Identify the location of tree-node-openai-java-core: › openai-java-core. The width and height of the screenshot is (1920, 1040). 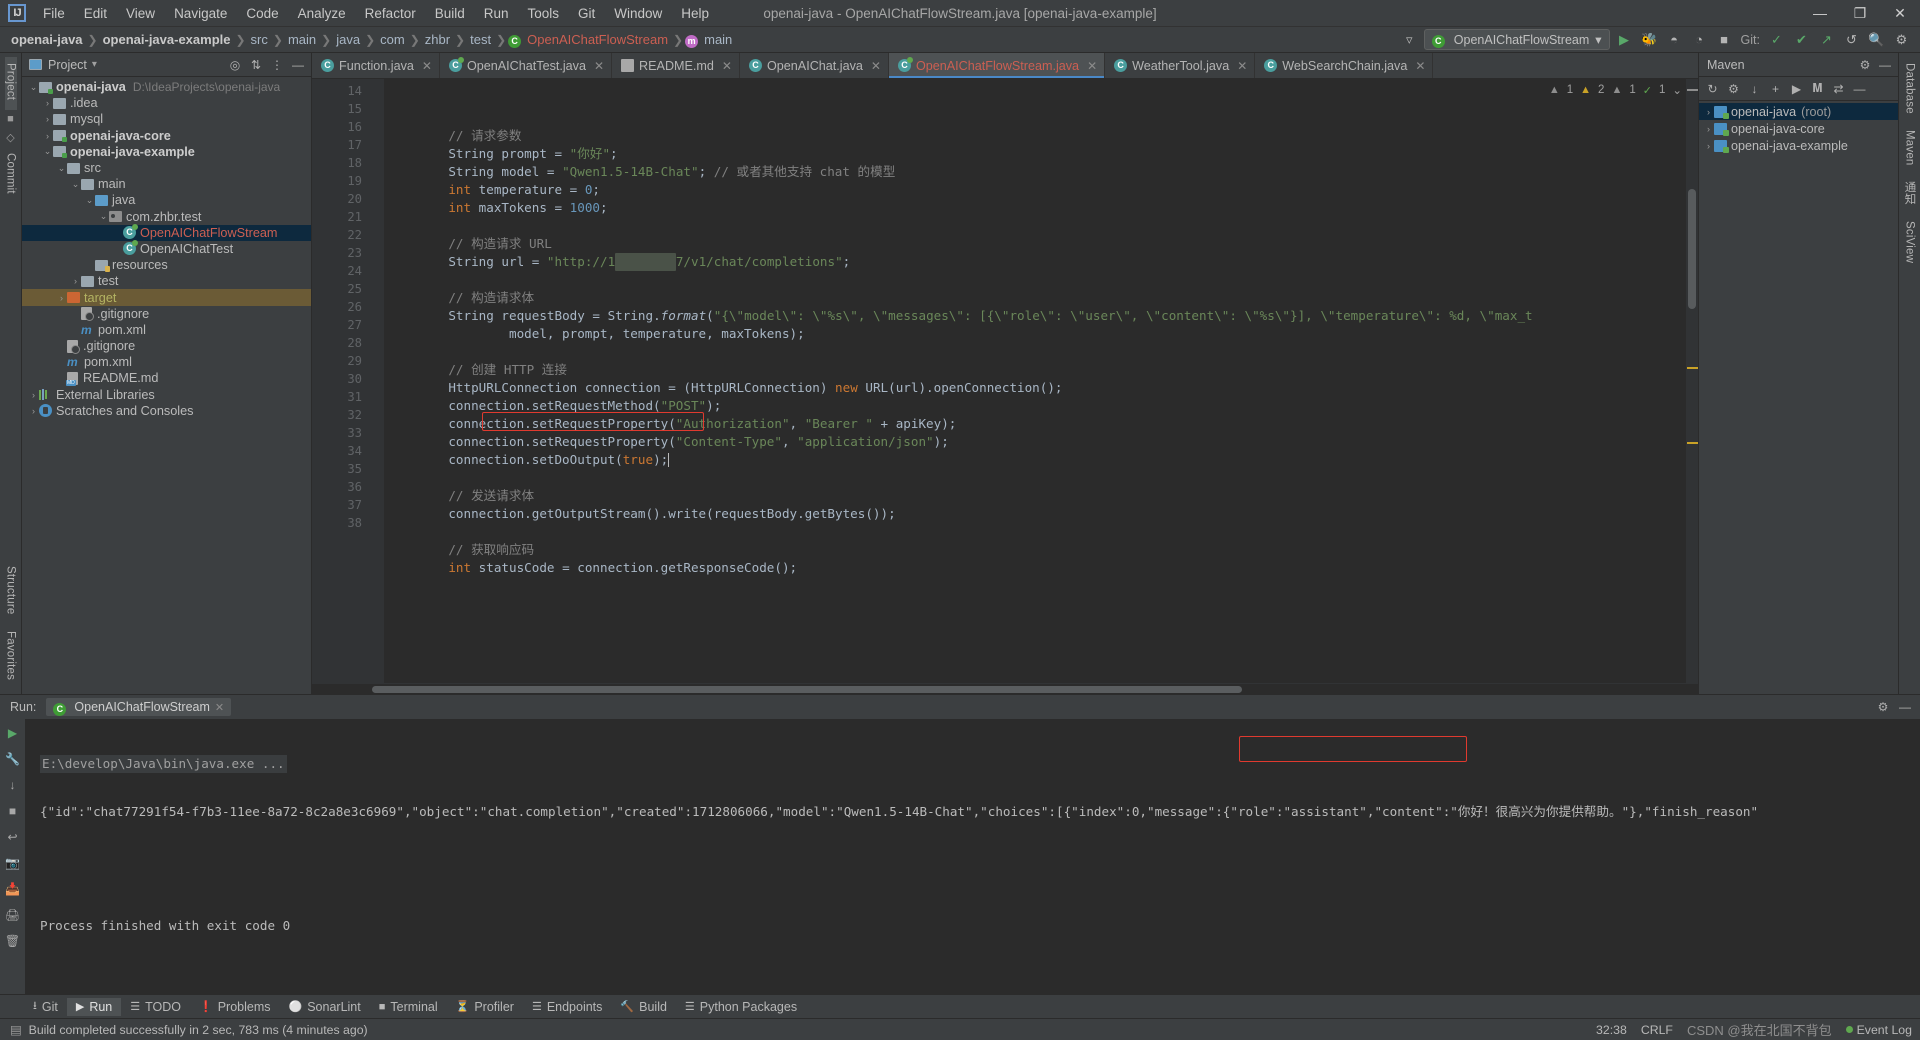
(166, 136).